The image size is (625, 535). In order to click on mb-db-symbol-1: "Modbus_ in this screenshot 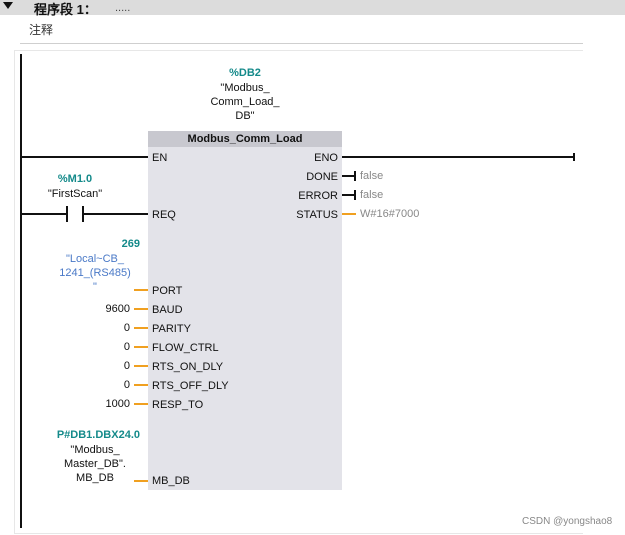, I will do `click(95, 450)`.